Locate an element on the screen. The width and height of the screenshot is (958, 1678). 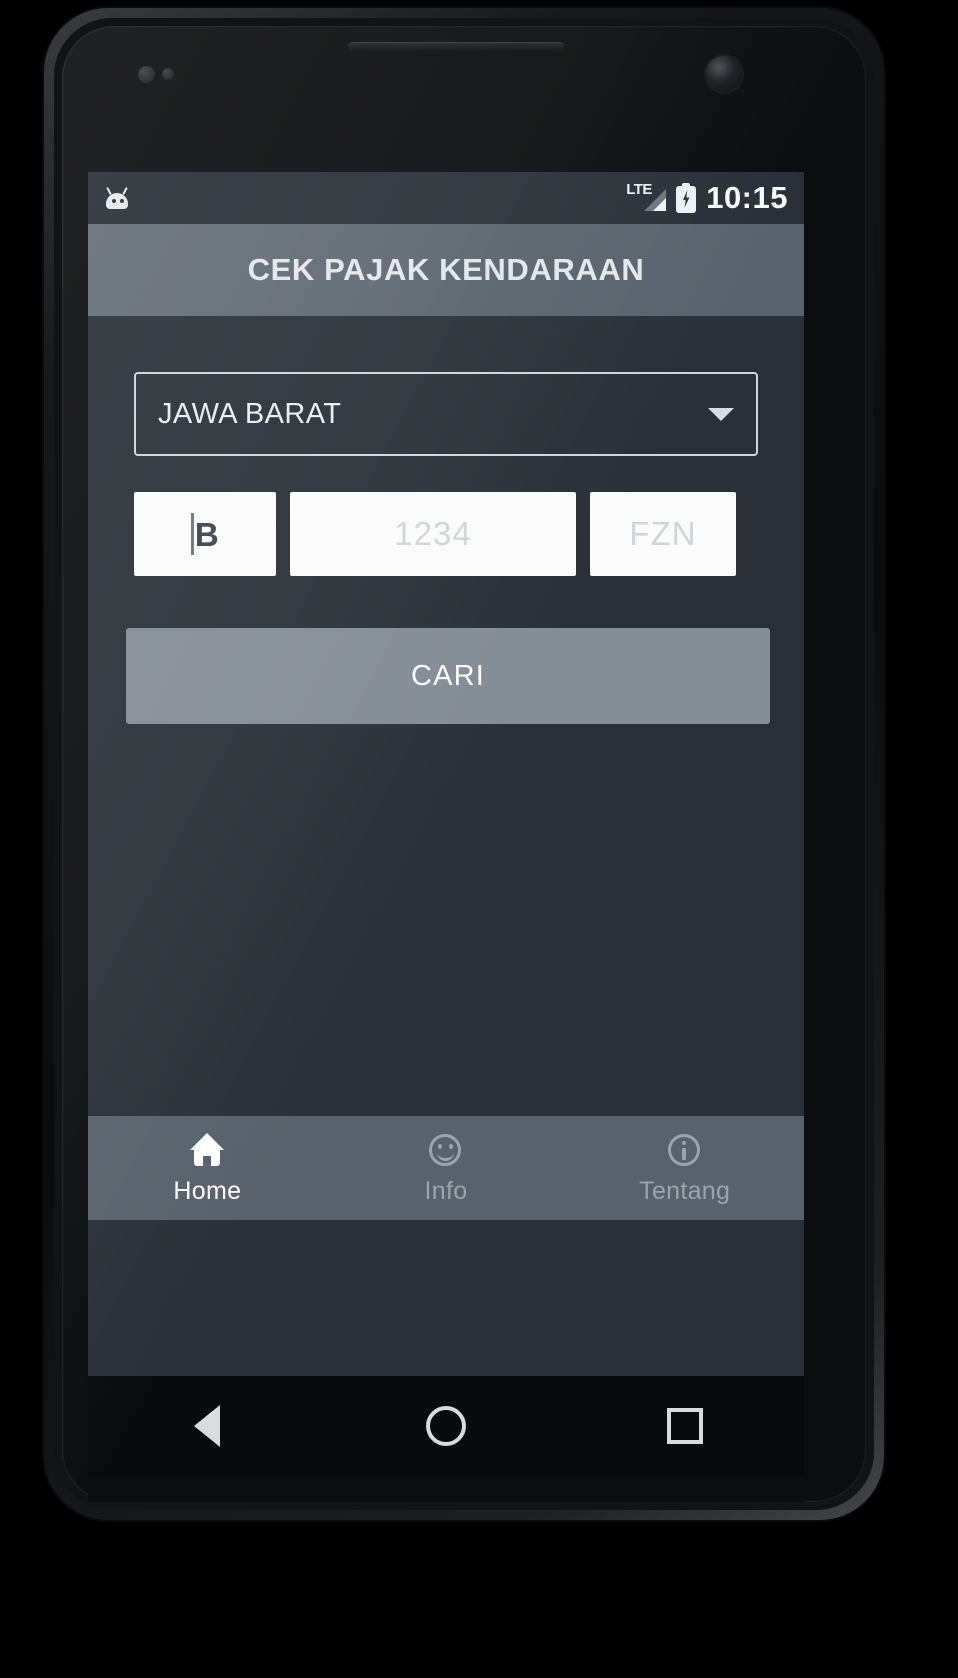
smiley-icon is located at coordinates (446, 1151).